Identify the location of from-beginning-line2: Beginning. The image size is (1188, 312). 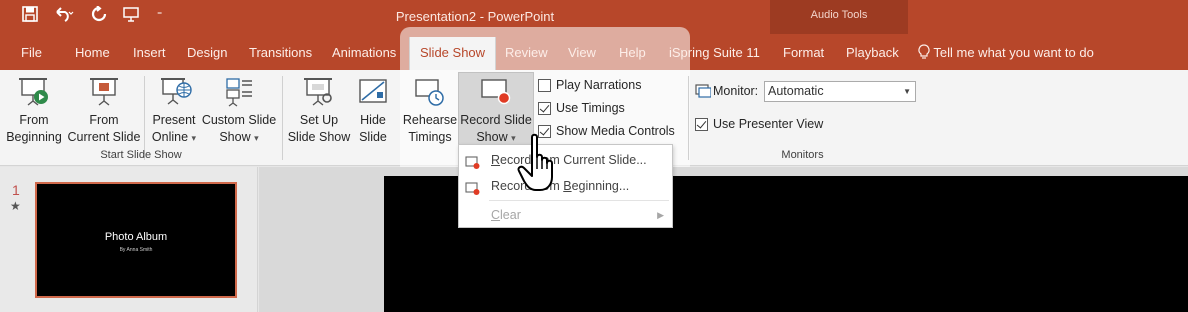
(34, 137).